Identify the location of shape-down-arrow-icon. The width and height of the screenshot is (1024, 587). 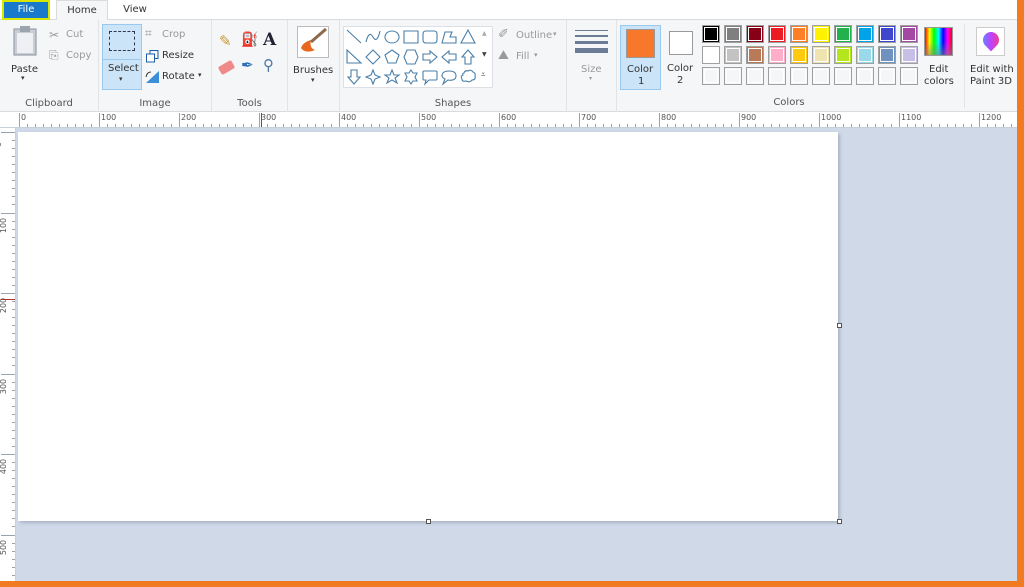
(354, 77).